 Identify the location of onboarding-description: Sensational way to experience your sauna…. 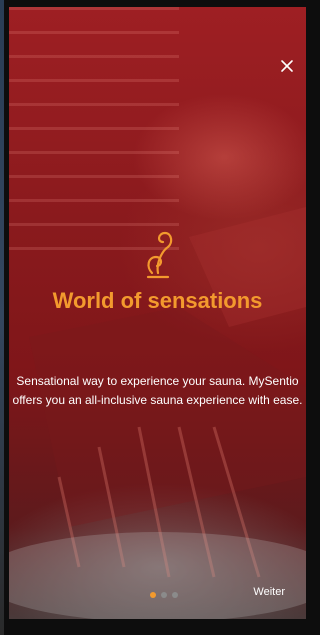
(157, 390).